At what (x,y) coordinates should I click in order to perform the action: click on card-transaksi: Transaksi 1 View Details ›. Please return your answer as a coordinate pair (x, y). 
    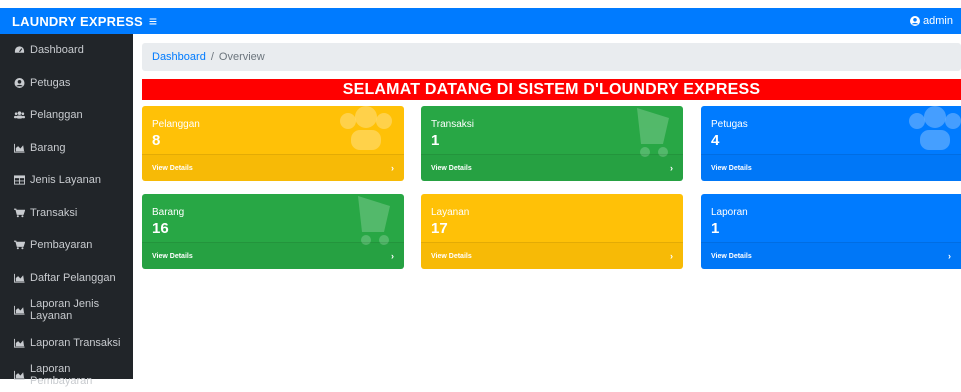
    Looking at the image, I should click on (552, 143).